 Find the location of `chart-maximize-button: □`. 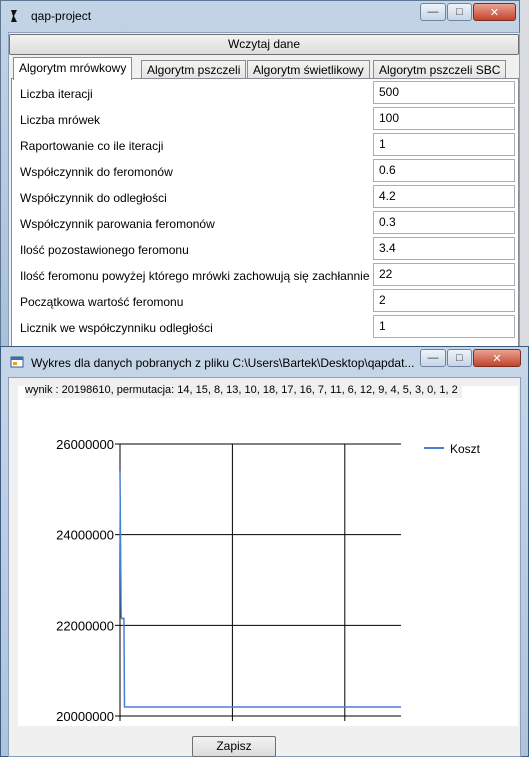

chart-maximize-button: □ is located at coordinates (459, 358).